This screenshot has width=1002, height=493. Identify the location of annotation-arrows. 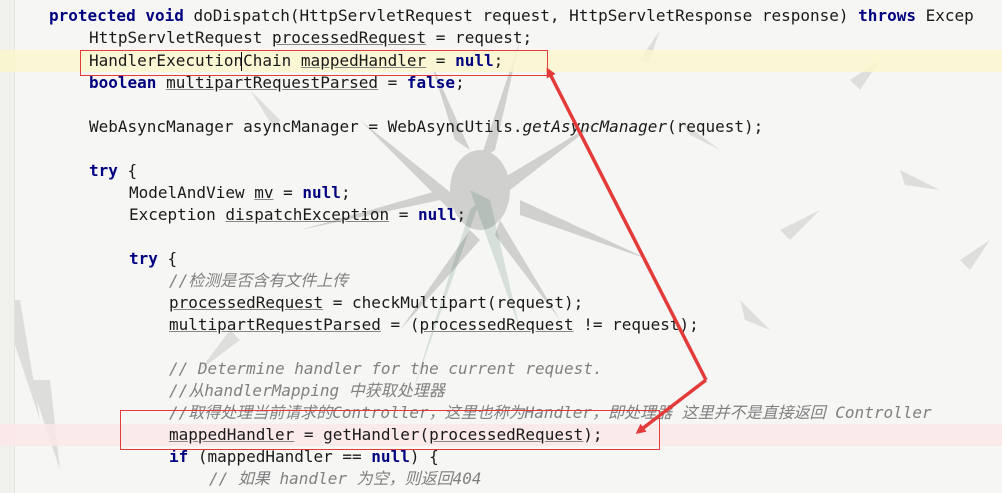
(627, 250).